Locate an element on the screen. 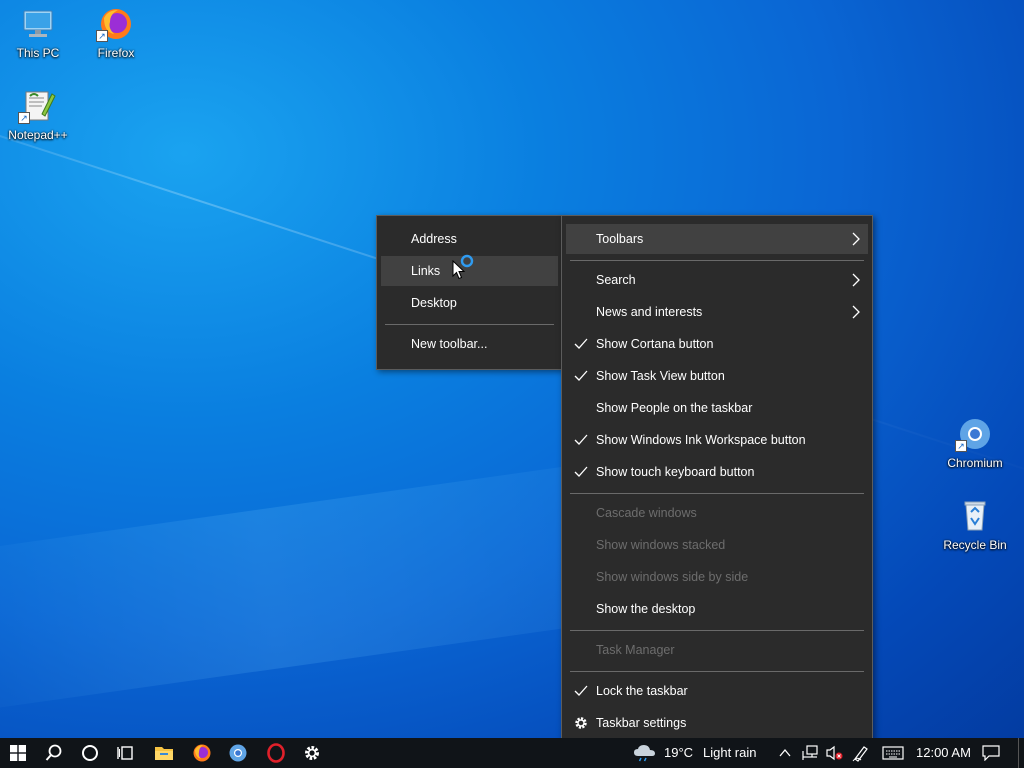 The image size is (1024, 768). show-desktop-button is located at coordinates (1021, 753).